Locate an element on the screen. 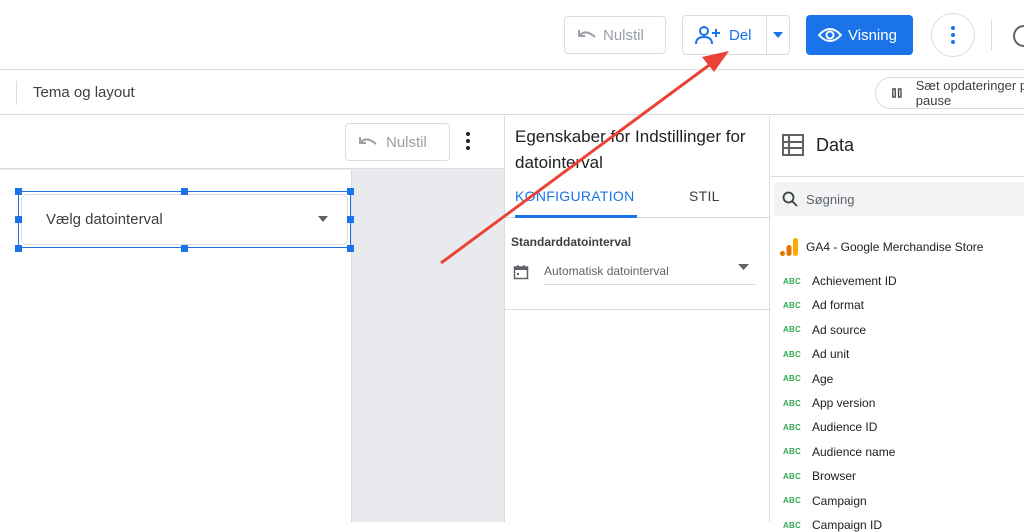  report-toolbar: Tema og layout Sæt opdateringer på pause is located at coordinates (512, 93).